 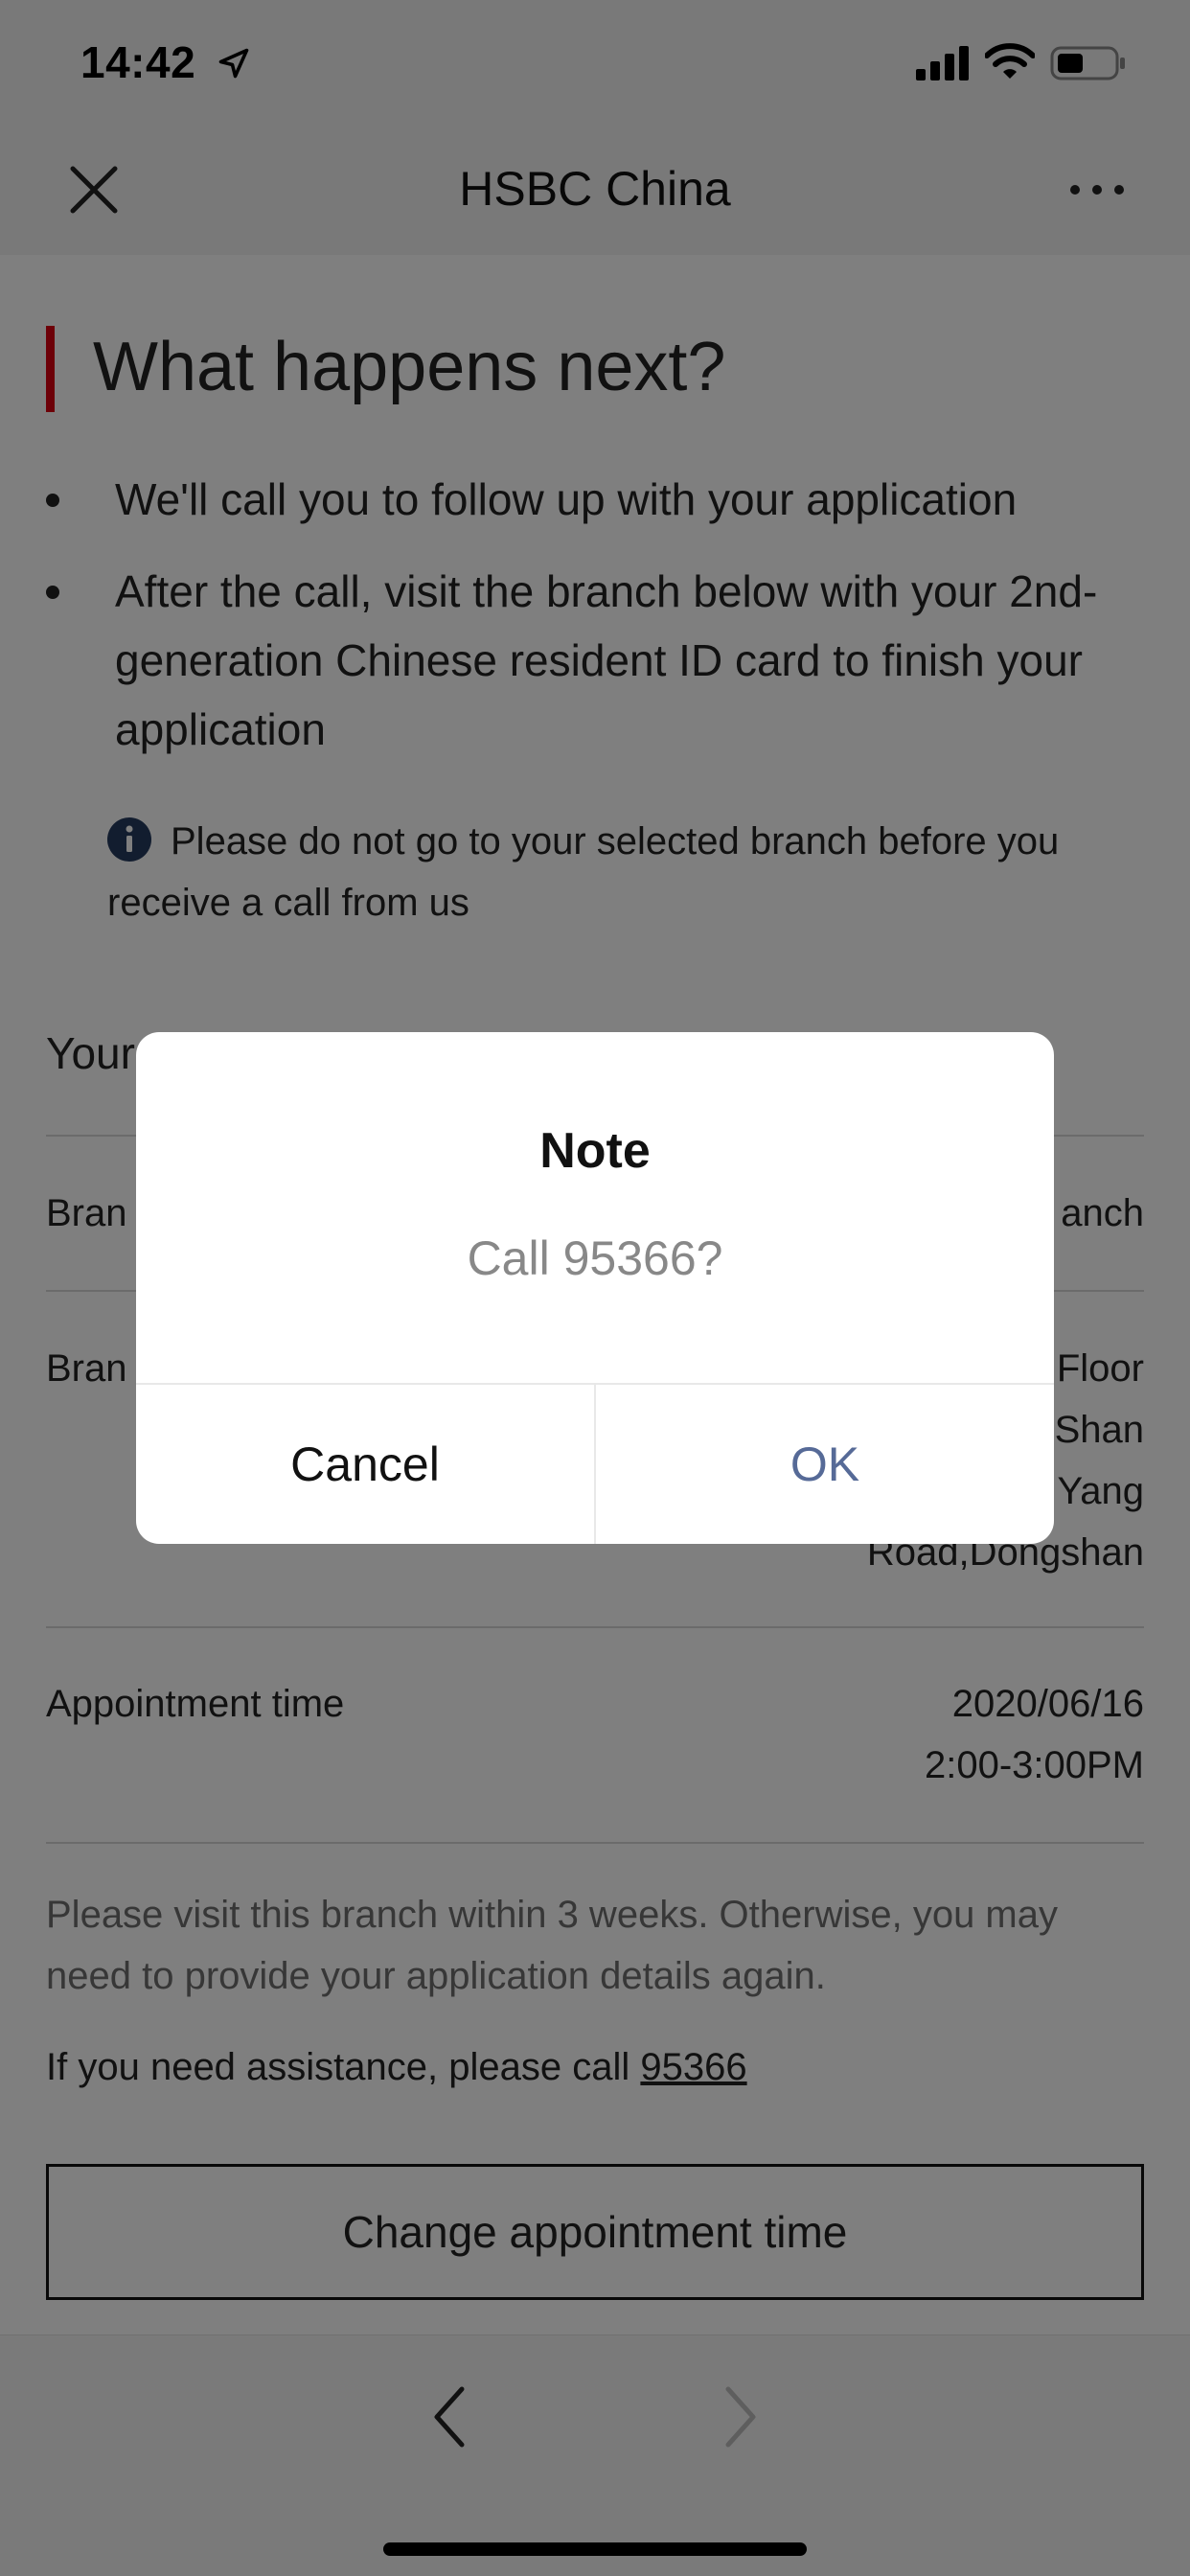 I want to click on cancel-button: Cancel, so click(x=365, y=1464).